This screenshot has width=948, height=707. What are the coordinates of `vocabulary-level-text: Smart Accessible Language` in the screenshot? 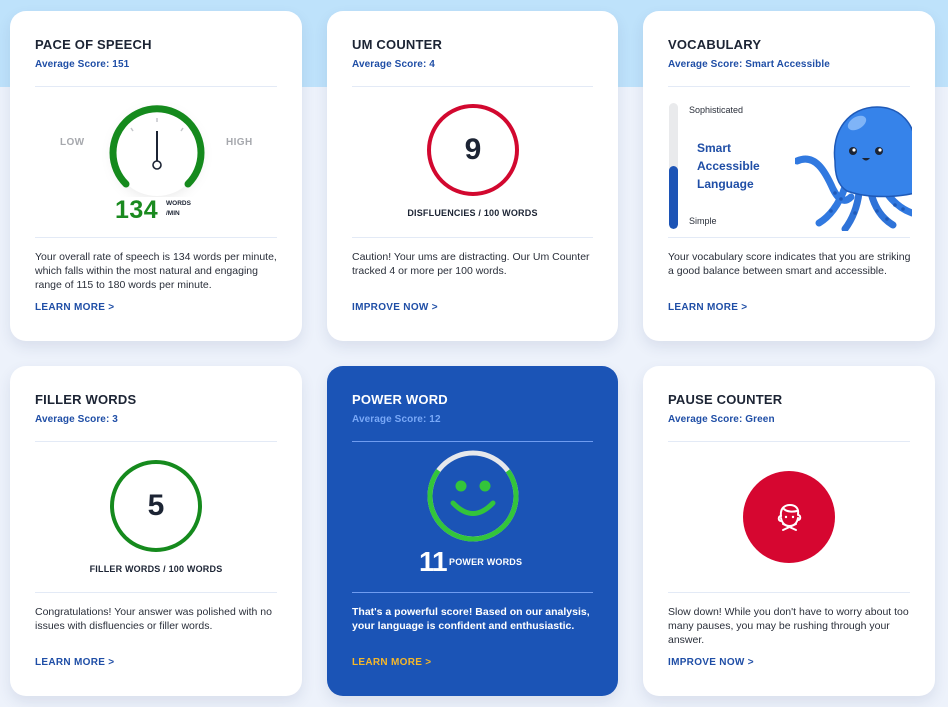 It's located at (728, 166).